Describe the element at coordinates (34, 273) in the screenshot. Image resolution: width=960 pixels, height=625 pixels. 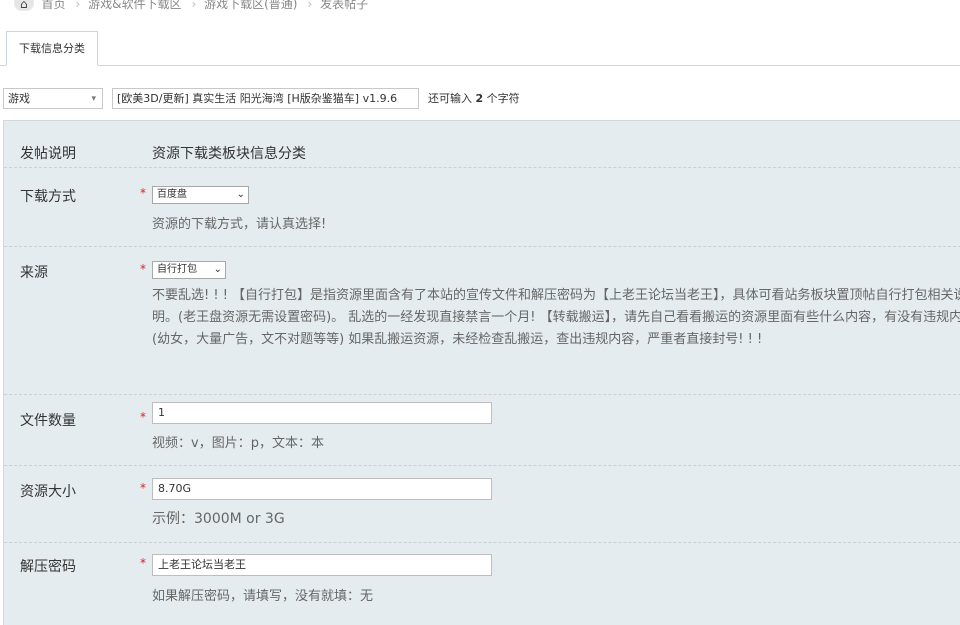
I see `source-label: 来源` at that location.